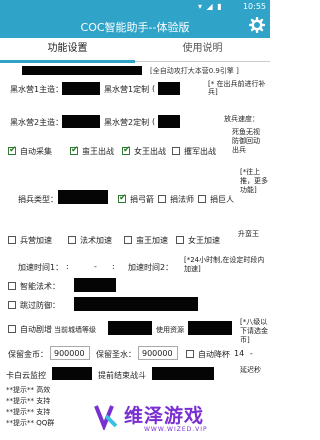  What do you see at coordinates (246, 141) in the screenshot?
I see `death-note: 死鱼无视防御回动出兵` at bounding box center [246, 141].